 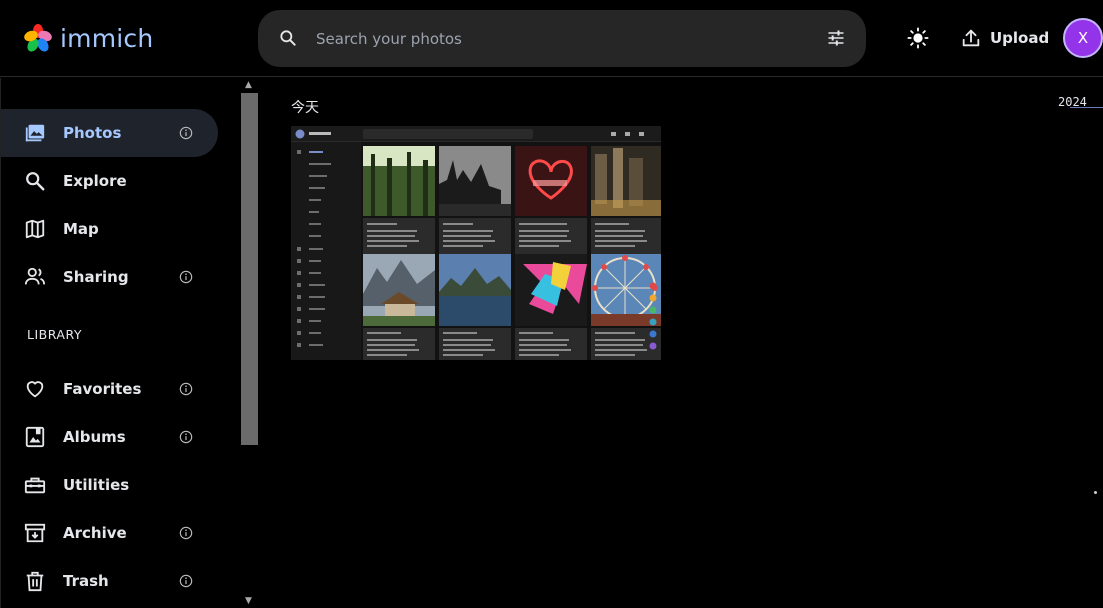 What do you see at coordinates (94, 437) in the screenshot?
I see `sidebar-item-label: Albums` at bounding box center [94, 437].